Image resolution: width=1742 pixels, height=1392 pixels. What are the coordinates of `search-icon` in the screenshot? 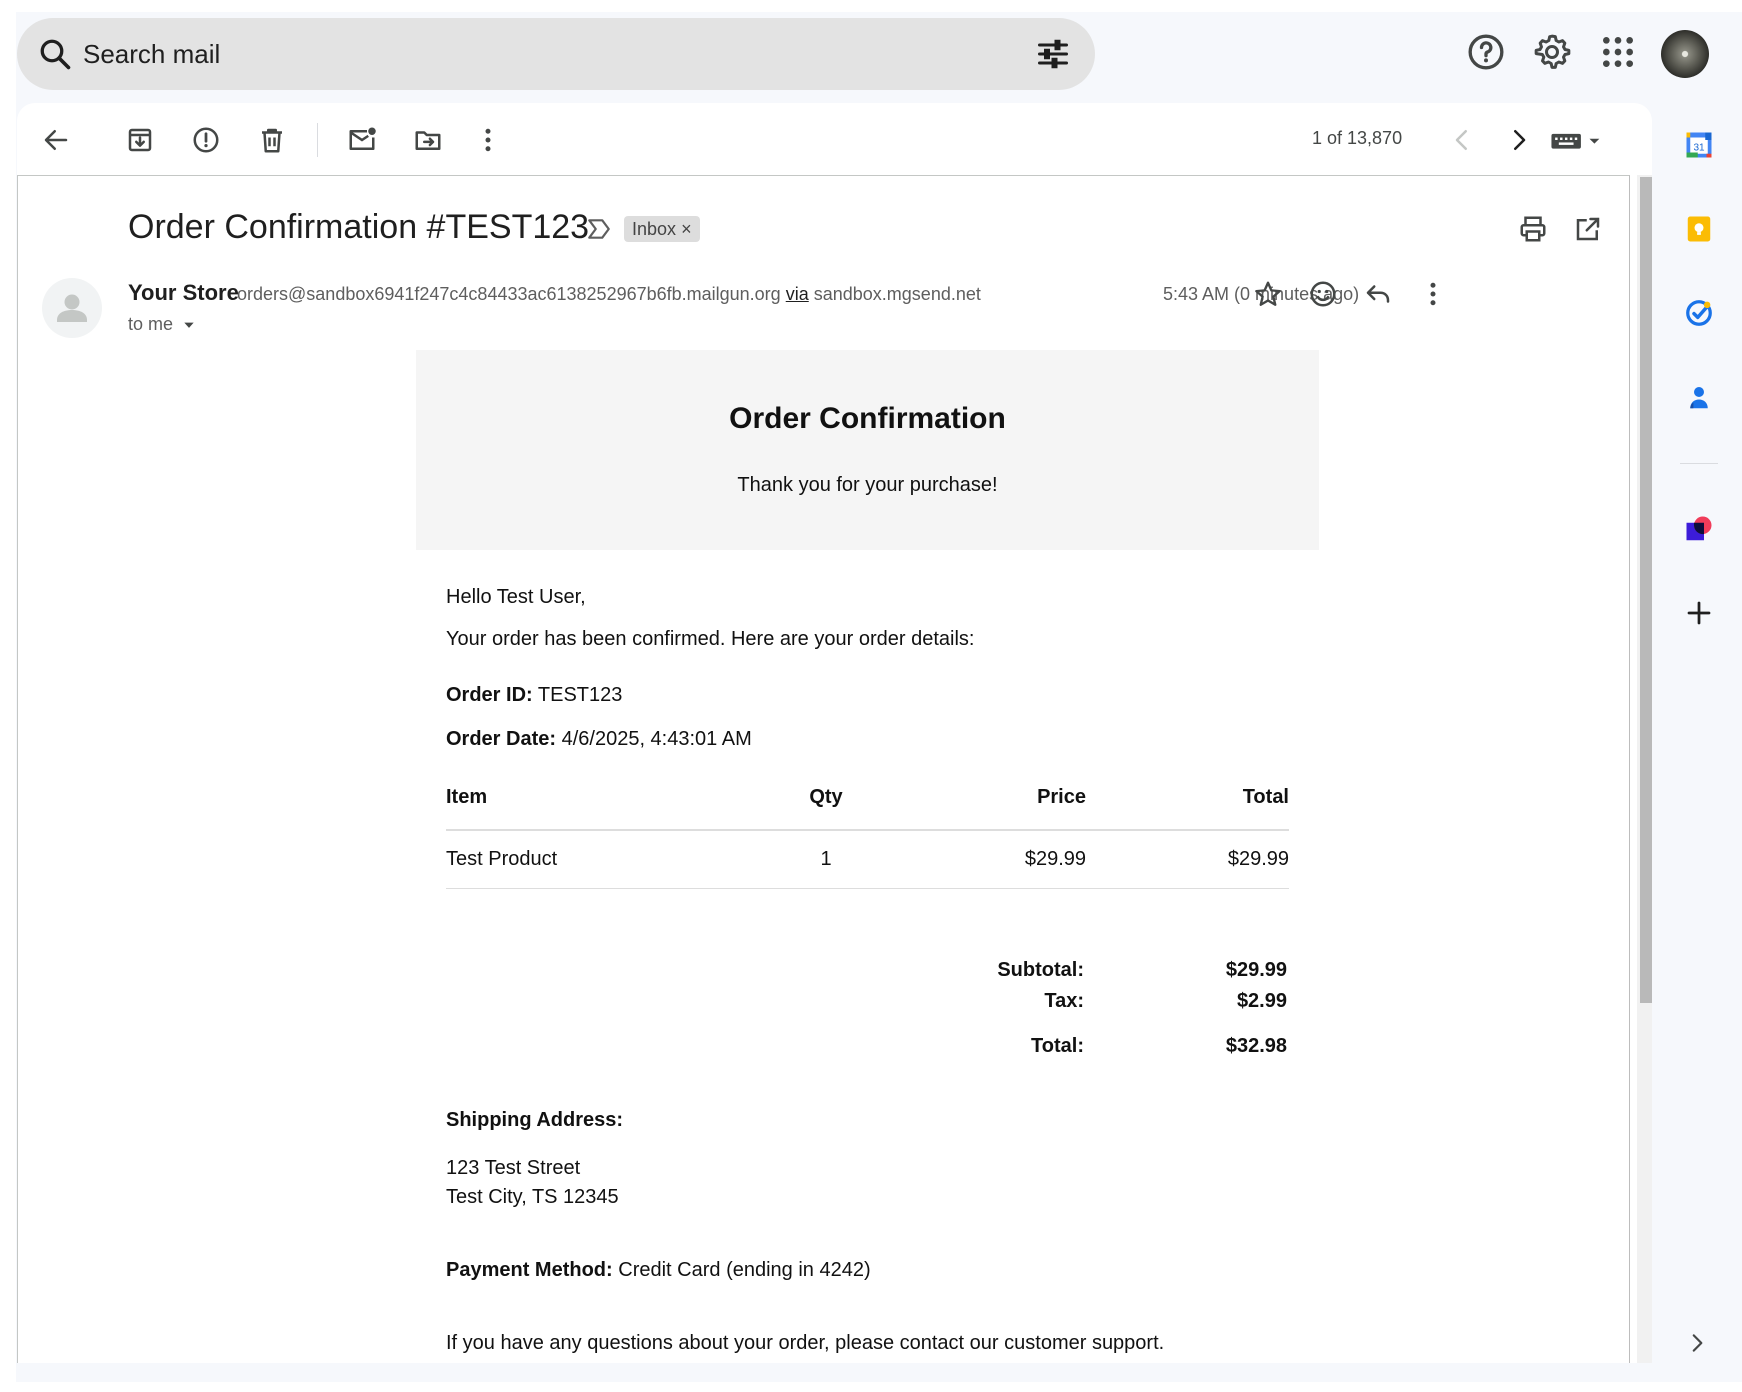 It's located at (55, 54).